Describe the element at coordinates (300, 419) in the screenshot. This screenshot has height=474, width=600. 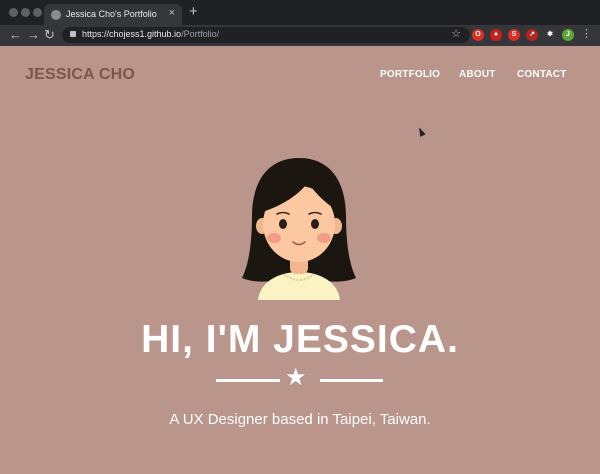
I see `hero-tagline: A UX Designer based in Taipei, Taiwan.` at that location.